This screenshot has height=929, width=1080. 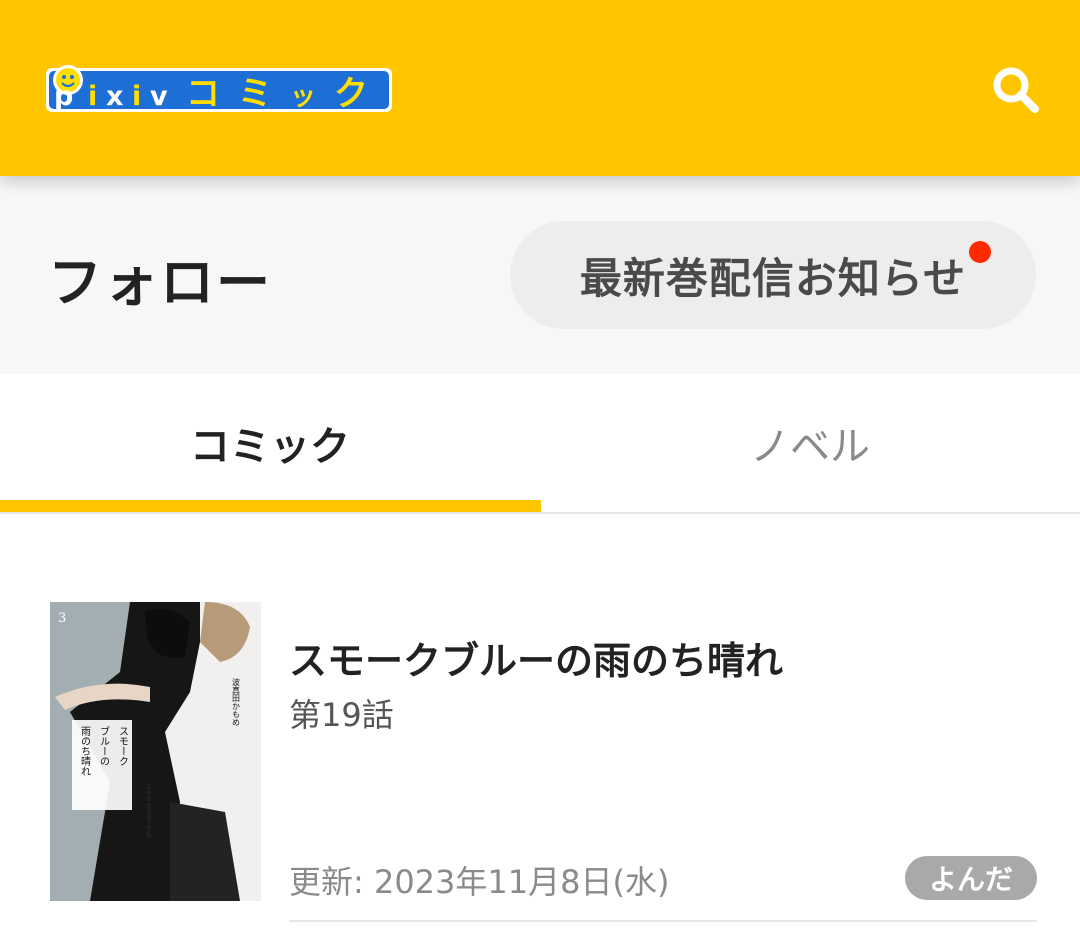 What do you see at coordinates (971, 878) in the screenshot?
I see `read-status-badge: よんだ` at bounding box center [971, 878].